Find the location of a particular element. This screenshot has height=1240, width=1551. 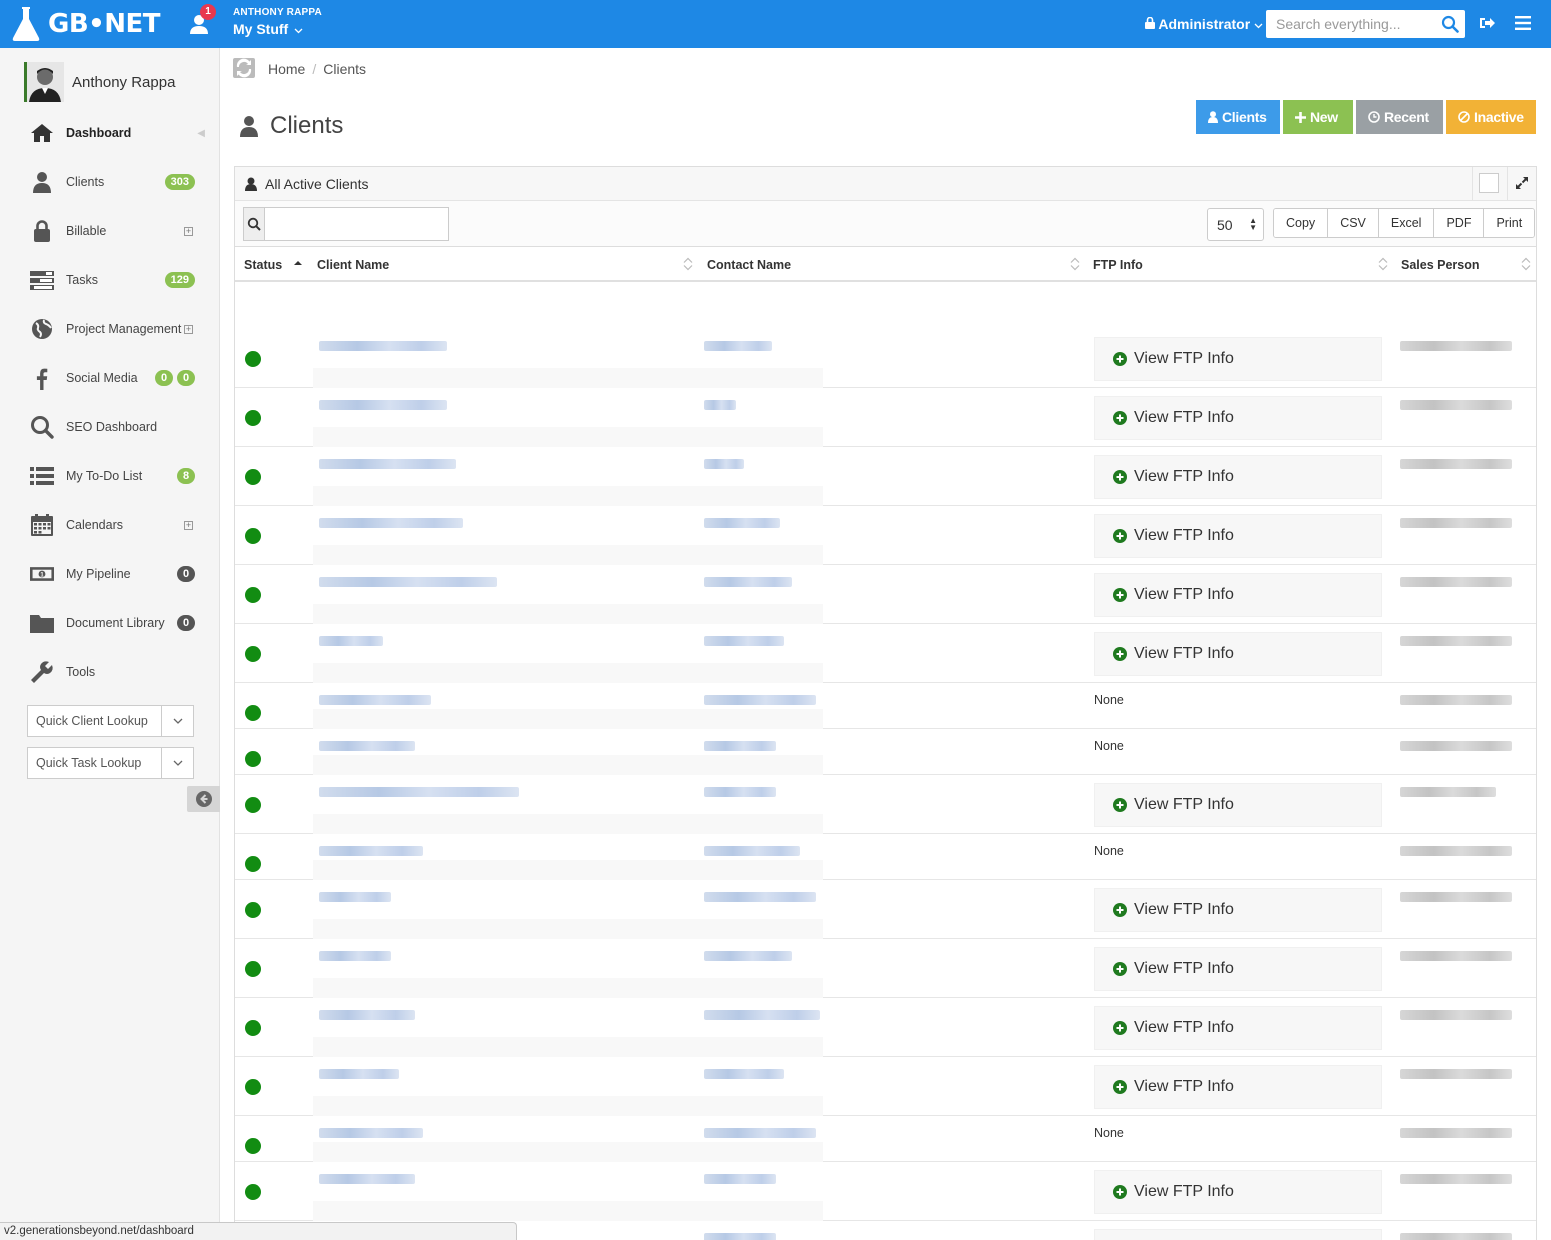

excel-button: Excel is located at coordinates (1406, 223).